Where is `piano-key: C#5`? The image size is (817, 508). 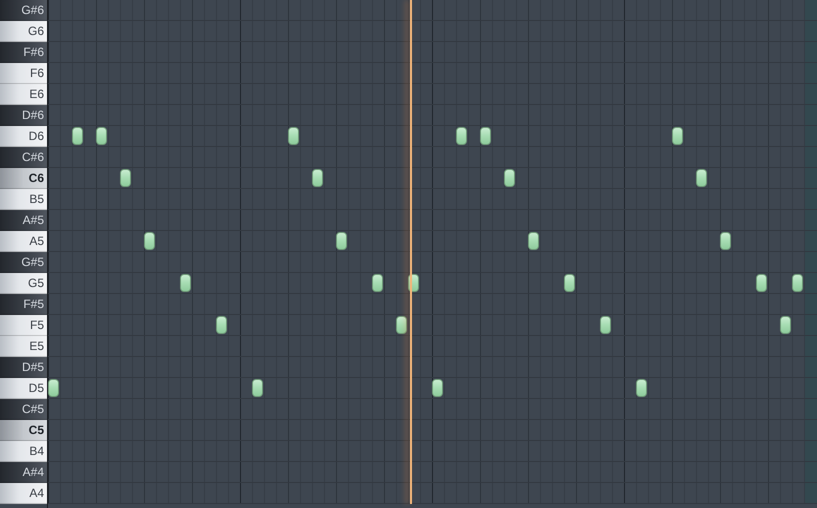 piano-key: C#5 is located at coordinates (23, 409).